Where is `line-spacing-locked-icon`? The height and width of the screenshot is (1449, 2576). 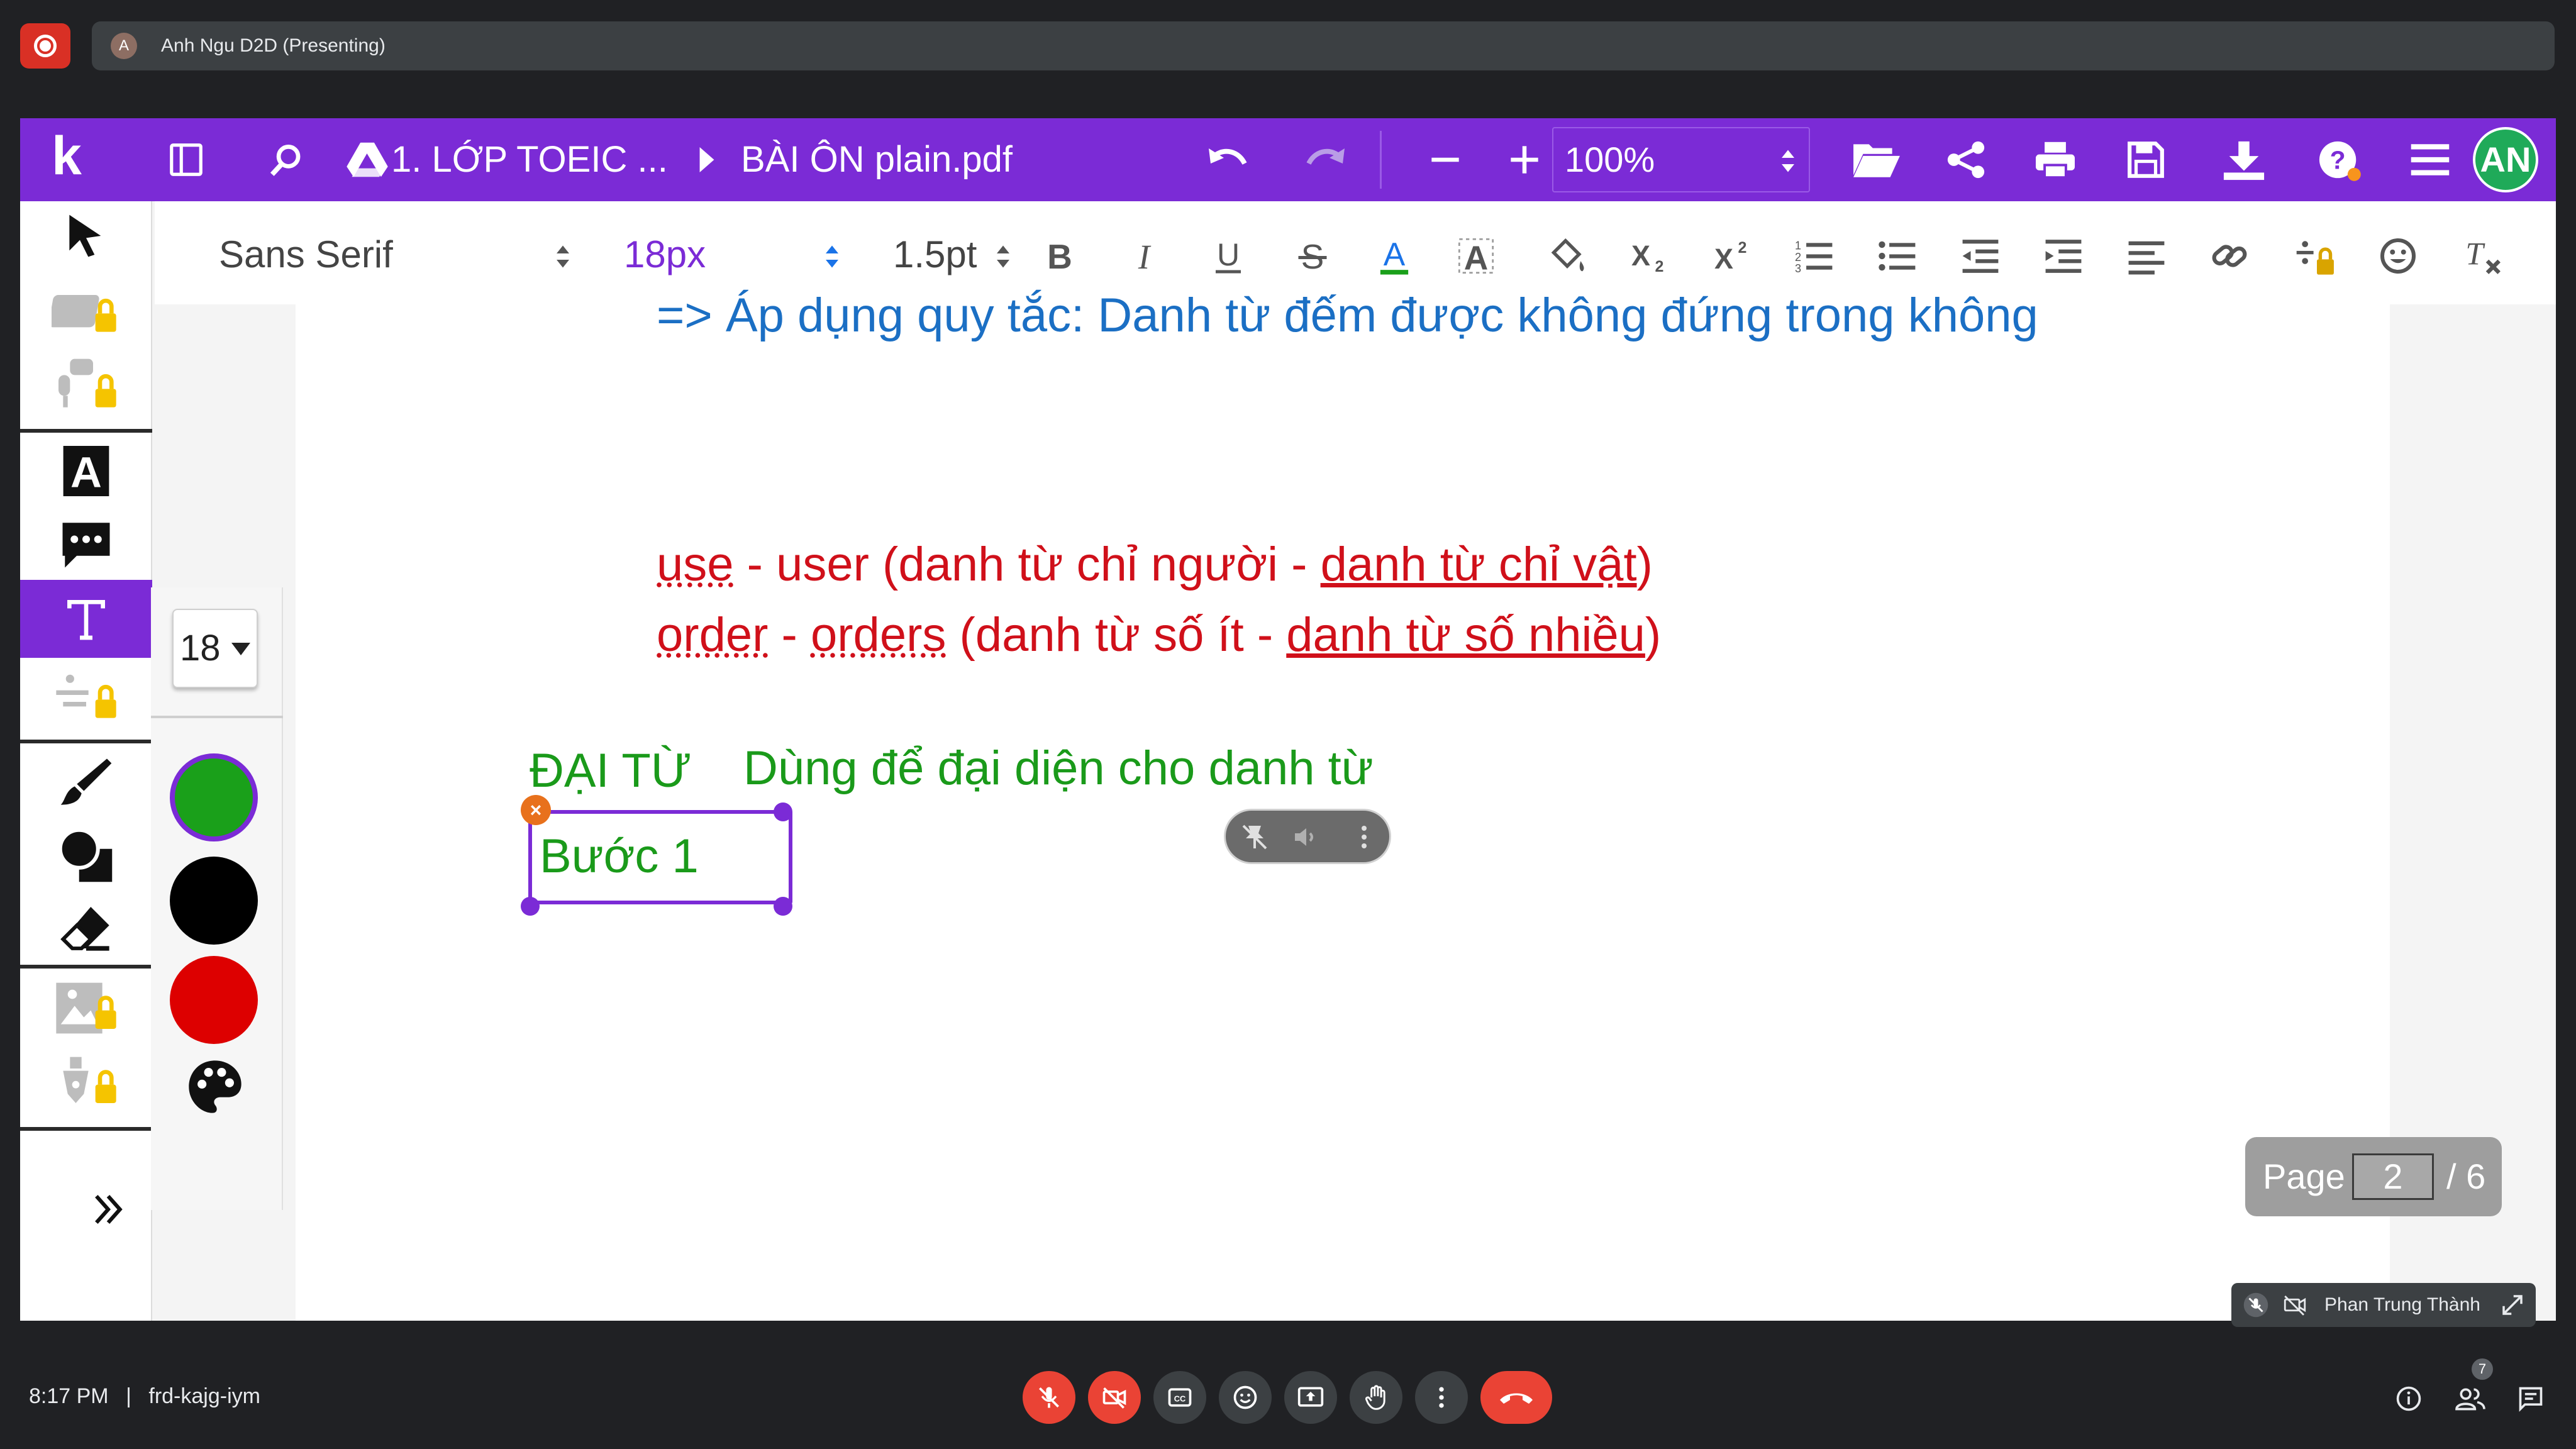
line-spacing-locked-icon is located at coordinates (86, 695).